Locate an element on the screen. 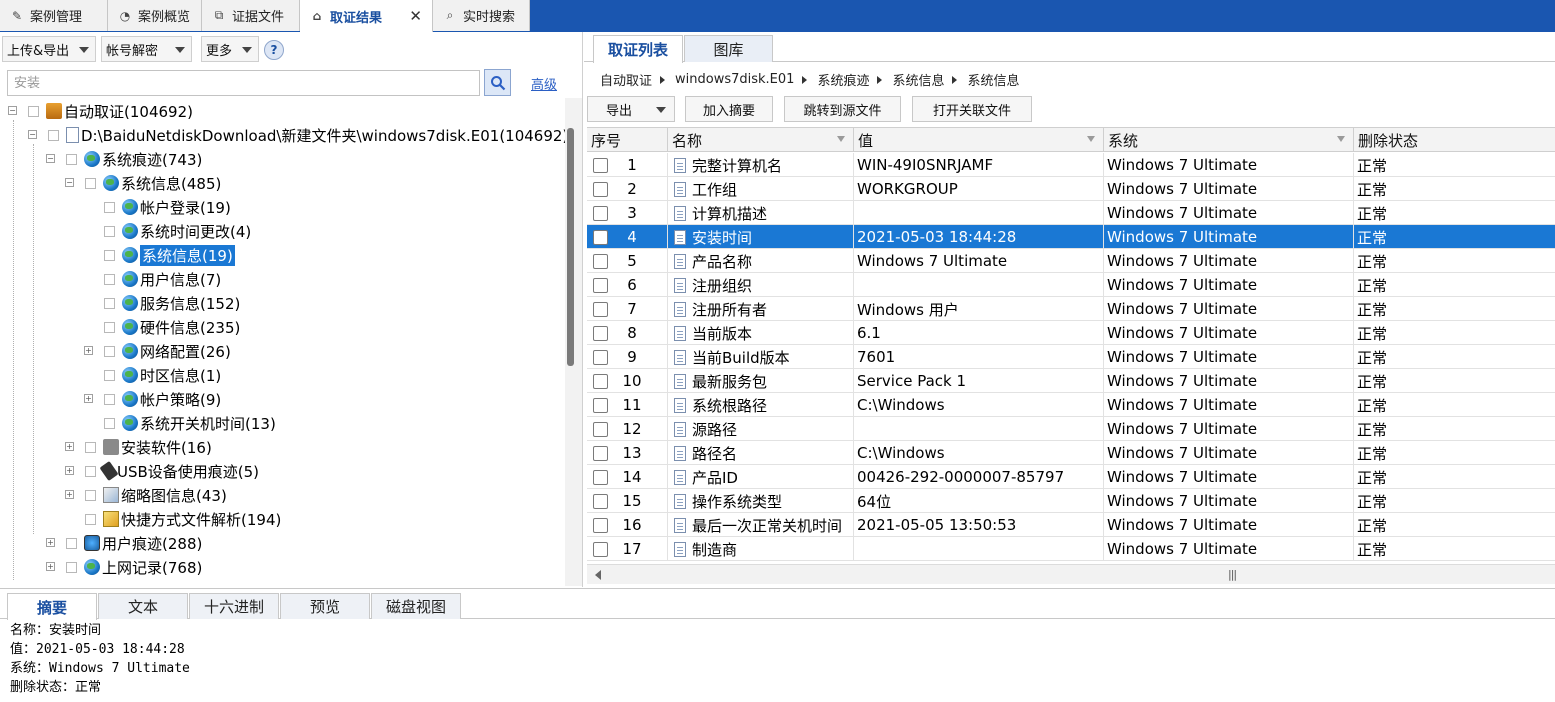 Image resolution: width=1555 pixels, height=702 pixels. table-row: 13 路径名 C:\Windows Windows 7 Ultimate 正常 is located at coordinates (1071, 453).